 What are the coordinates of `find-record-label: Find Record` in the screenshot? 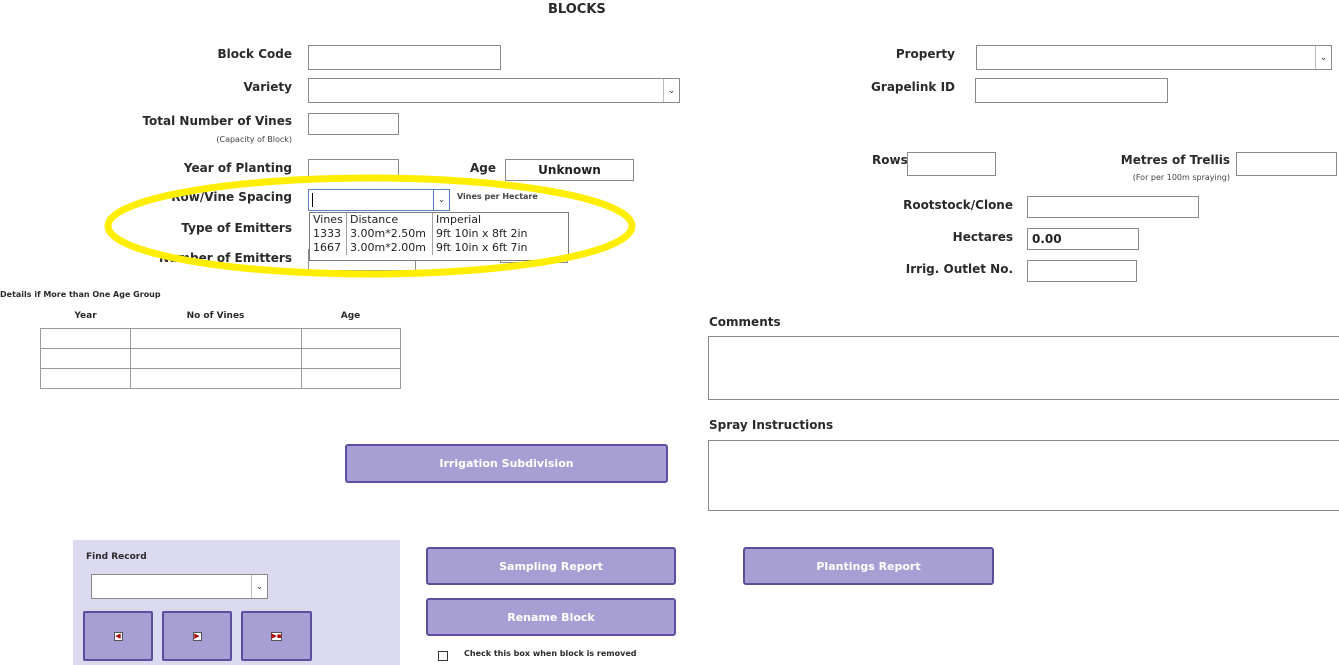 It's located at (116, 557).